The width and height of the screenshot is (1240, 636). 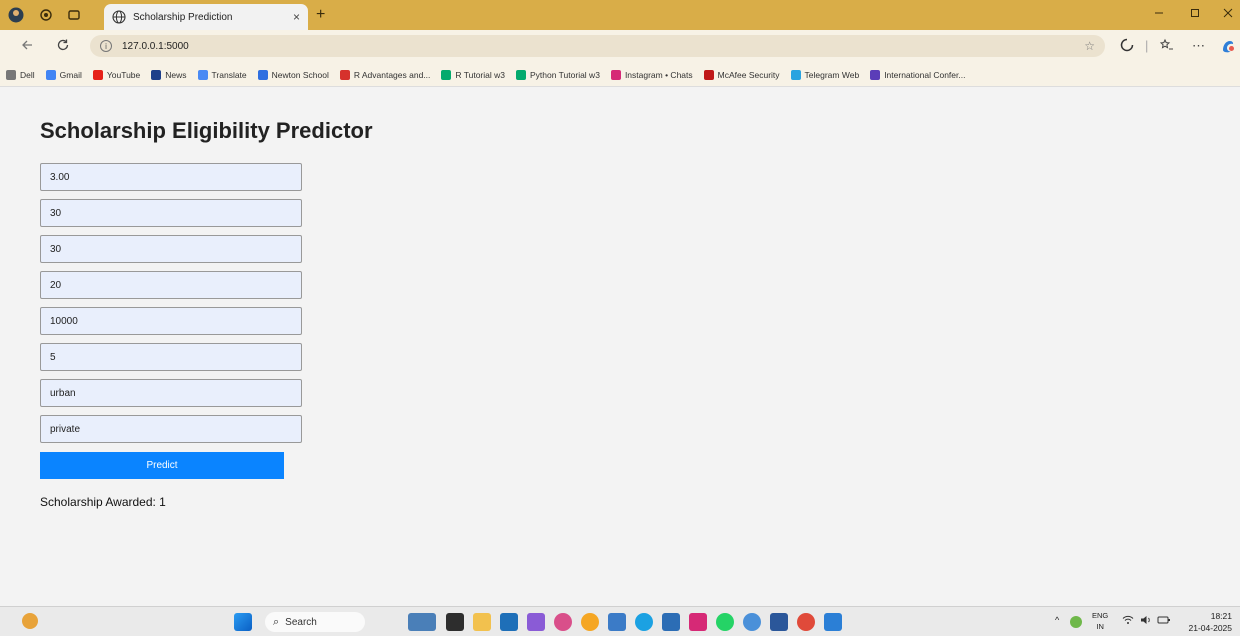 What do you see at coordinates (1228, 14) in the screenshot?
I see `close-window-icon` at bounding box center [1228, 14].